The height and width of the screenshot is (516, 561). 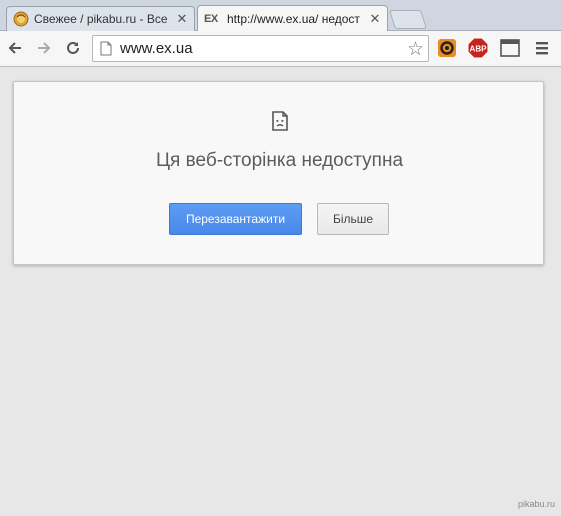 I want to click on forward-arrow-icon, so click(x=44, y=48).